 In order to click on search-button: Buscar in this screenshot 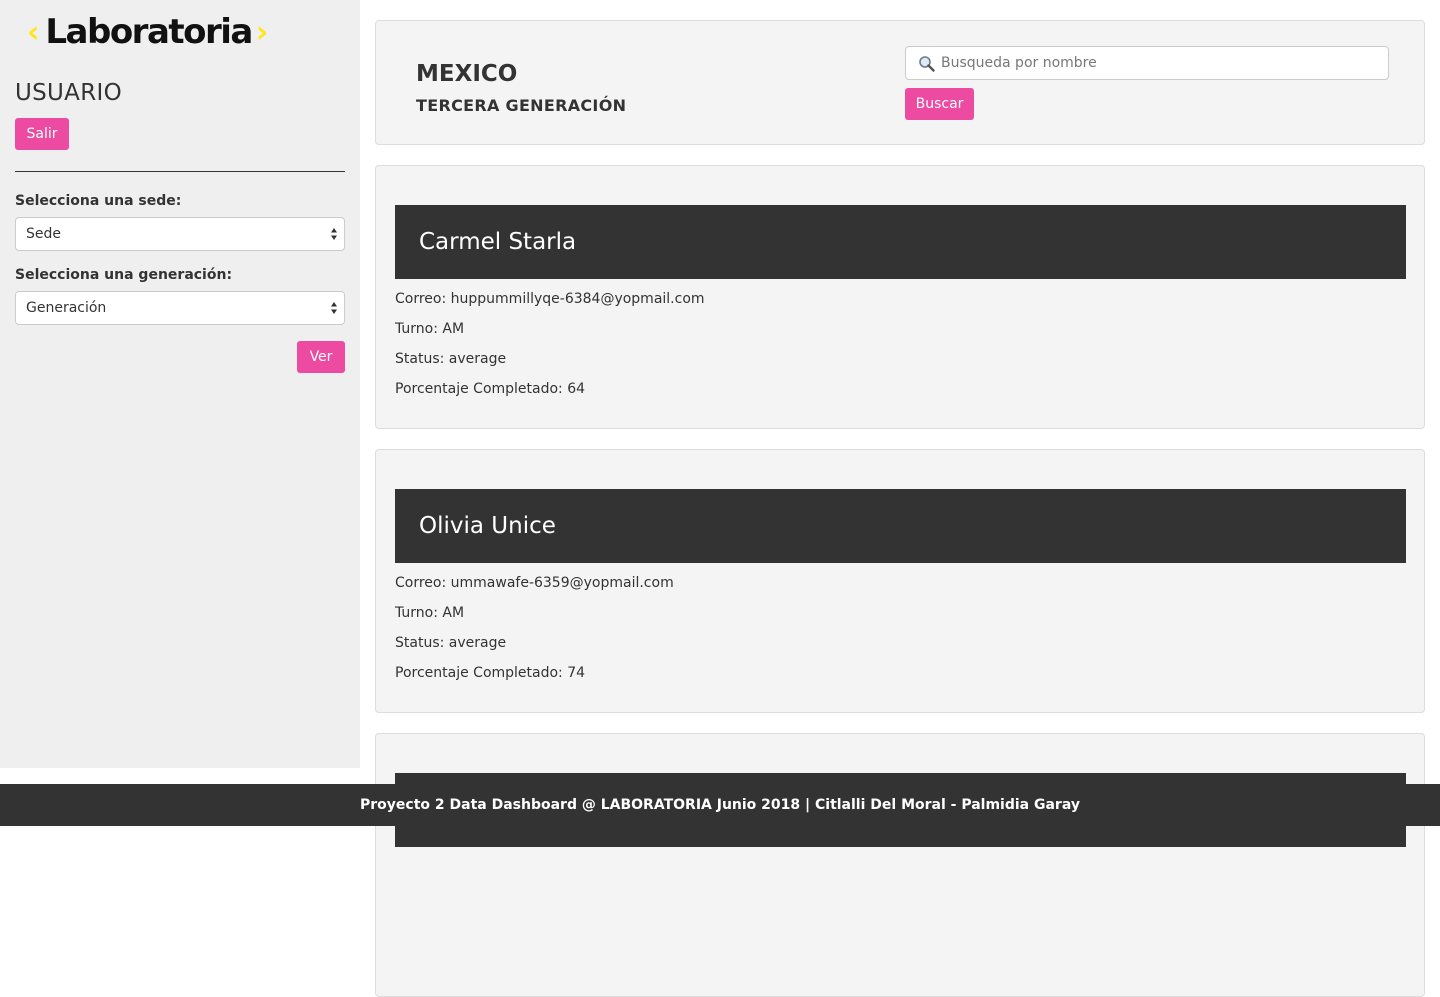, I will do `click(939, 104)`.